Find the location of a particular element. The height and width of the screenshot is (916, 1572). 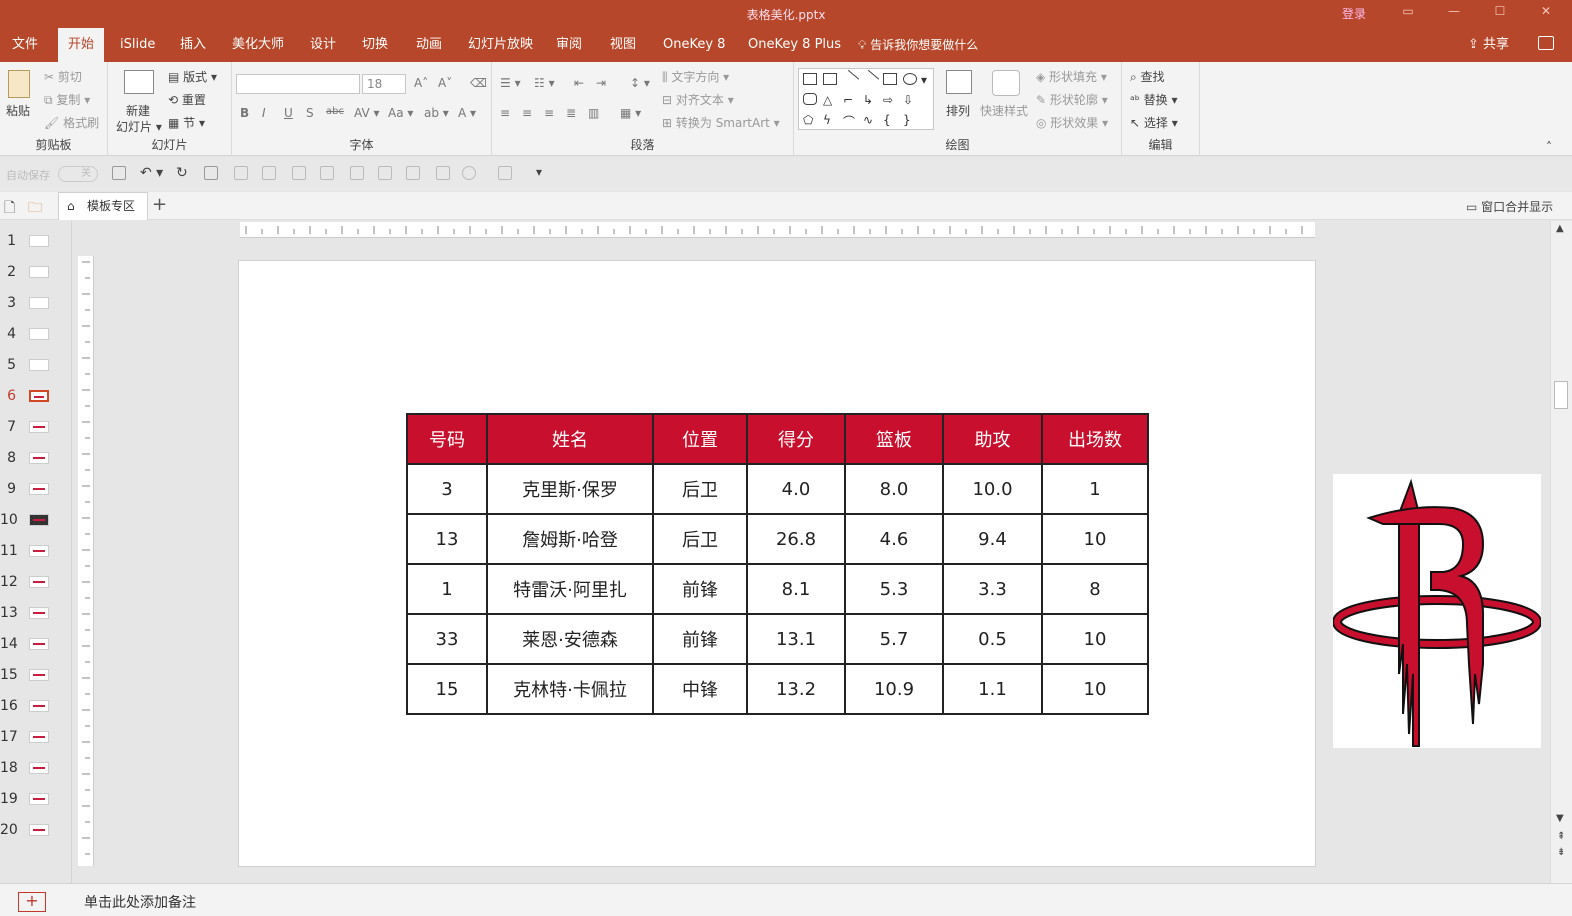

font-color-icon: A ▾ is located at coordinates (467, 113).